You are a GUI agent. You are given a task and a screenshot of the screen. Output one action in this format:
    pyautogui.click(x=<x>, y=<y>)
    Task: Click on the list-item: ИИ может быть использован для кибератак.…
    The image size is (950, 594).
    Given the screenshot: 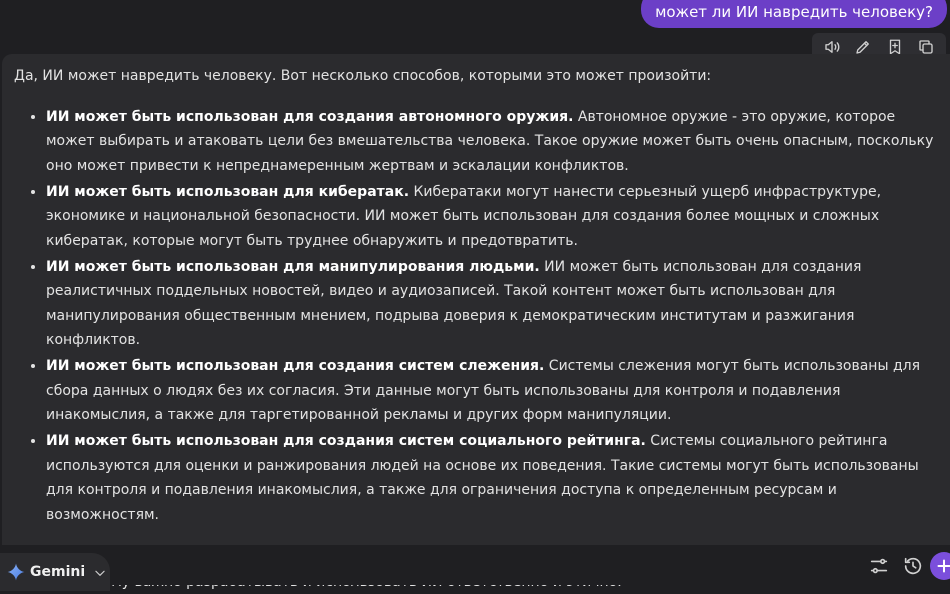 What is the action you would take?
    pyautogui.click(x=490, y=217)
    